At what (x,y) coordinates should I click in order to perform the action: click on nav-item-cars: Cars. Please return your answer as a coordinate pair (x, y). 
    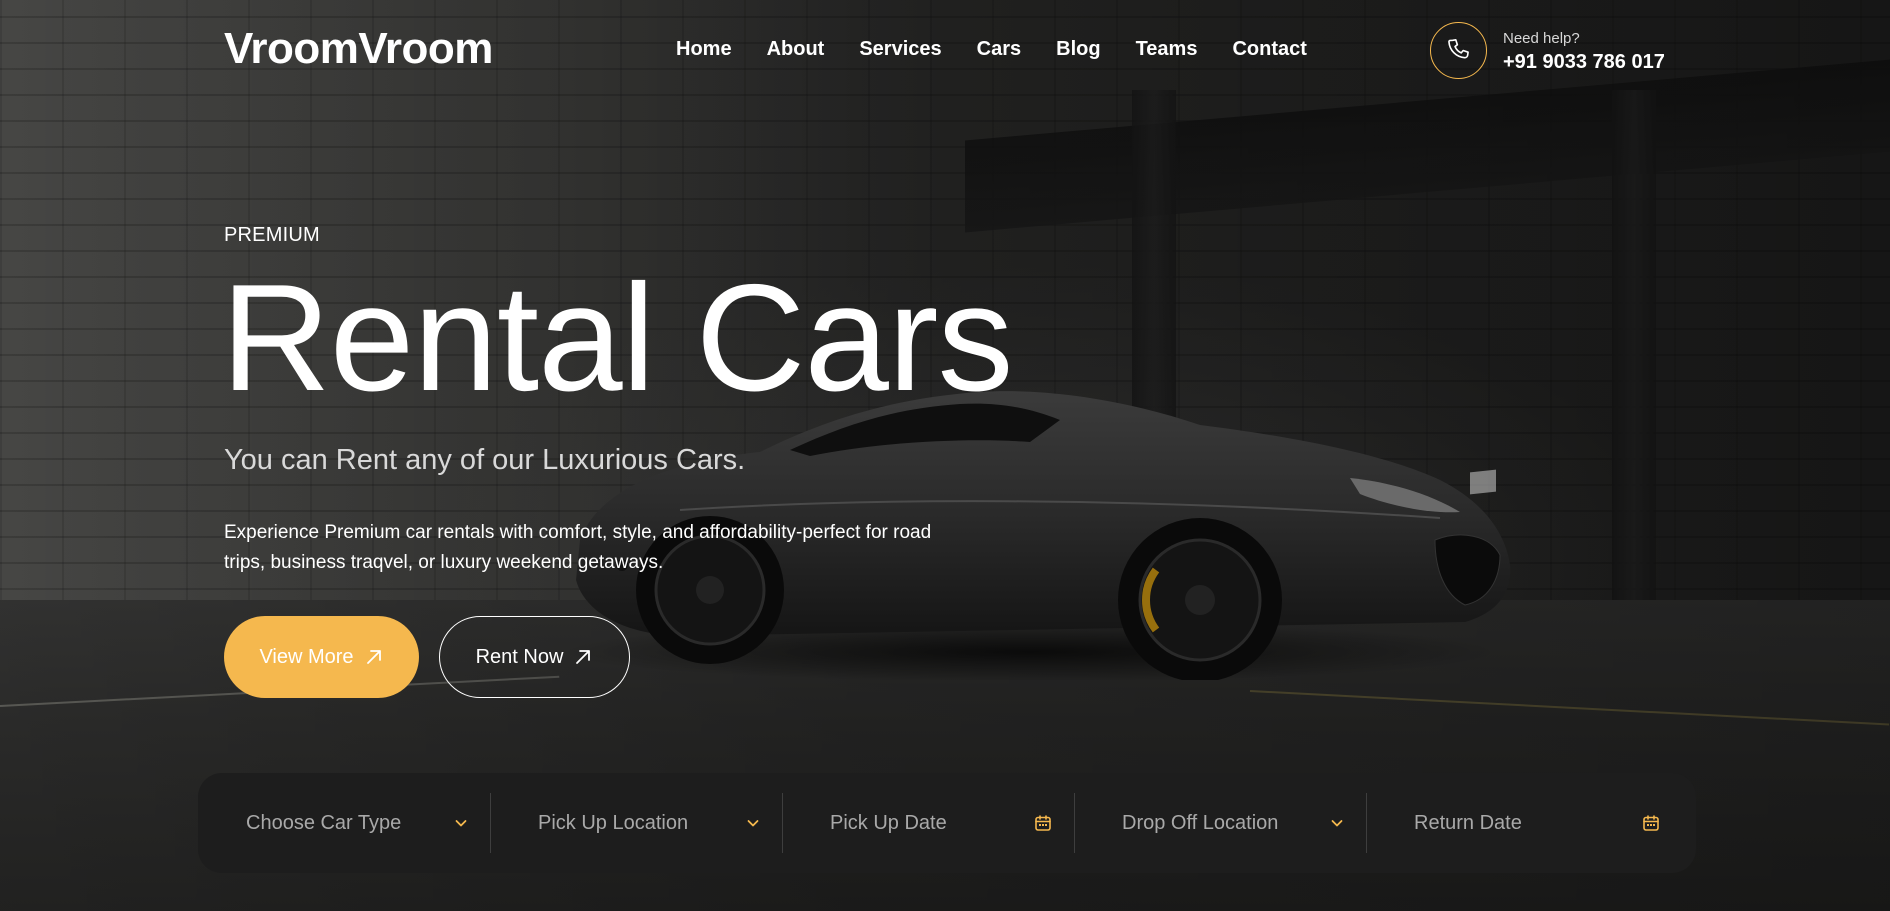
    Looking at the image, I should click on (999, 49).